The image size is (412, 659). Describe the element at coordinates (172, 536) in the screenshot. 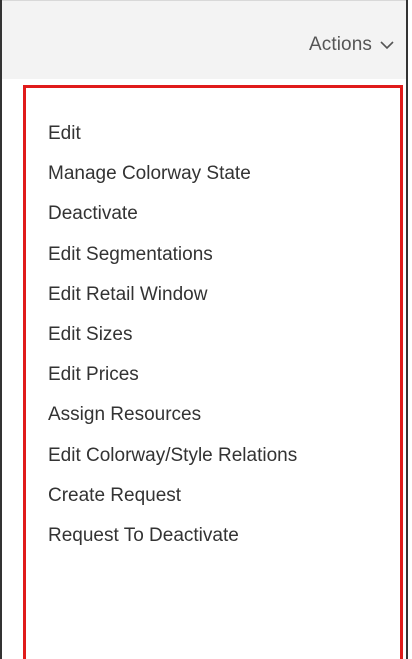

I see `menu-item-request-to-deactivate: Request To Deactivate` at that location.